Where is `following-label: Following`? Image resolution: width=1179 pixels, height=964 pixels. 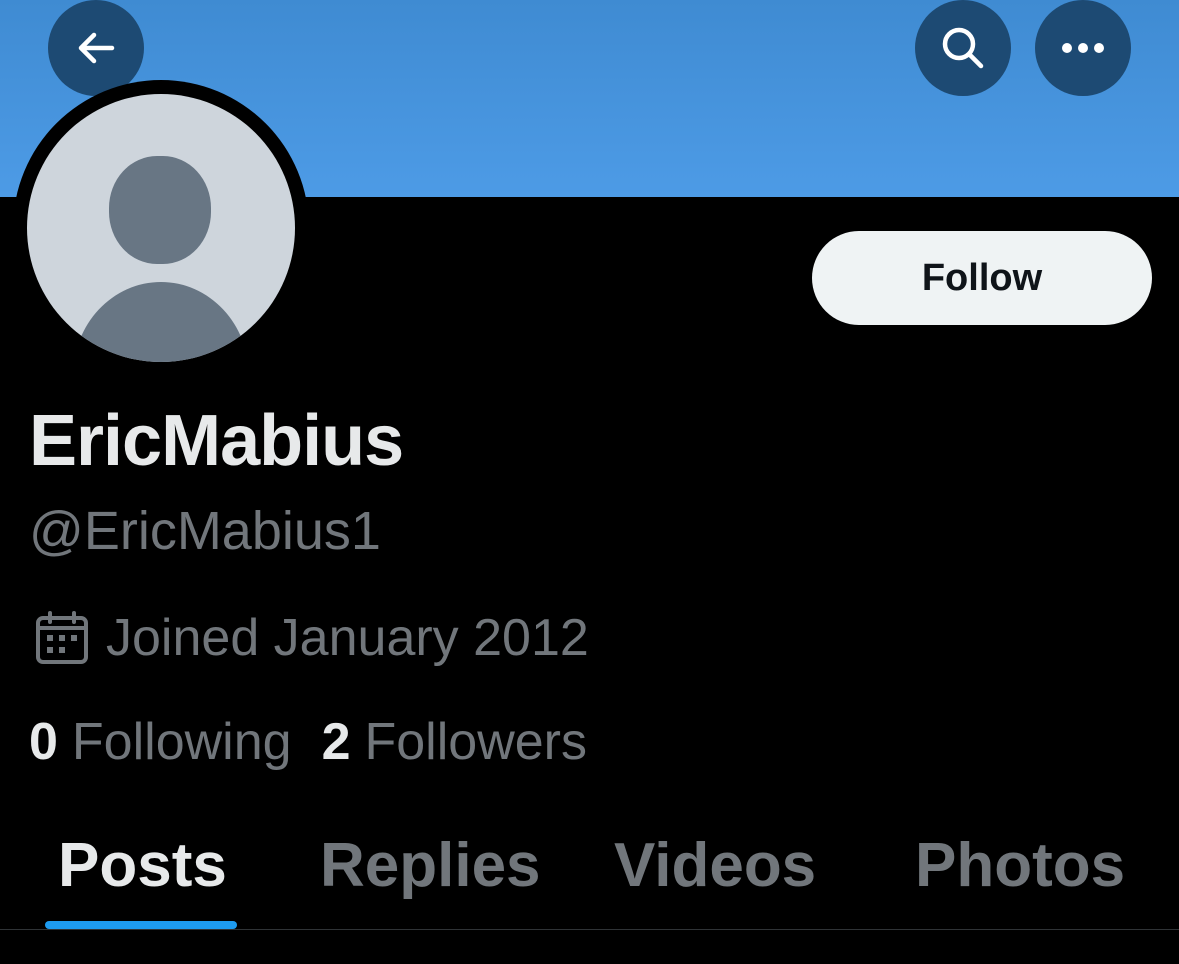 following-label: Following is located at coordinates (181, 742).